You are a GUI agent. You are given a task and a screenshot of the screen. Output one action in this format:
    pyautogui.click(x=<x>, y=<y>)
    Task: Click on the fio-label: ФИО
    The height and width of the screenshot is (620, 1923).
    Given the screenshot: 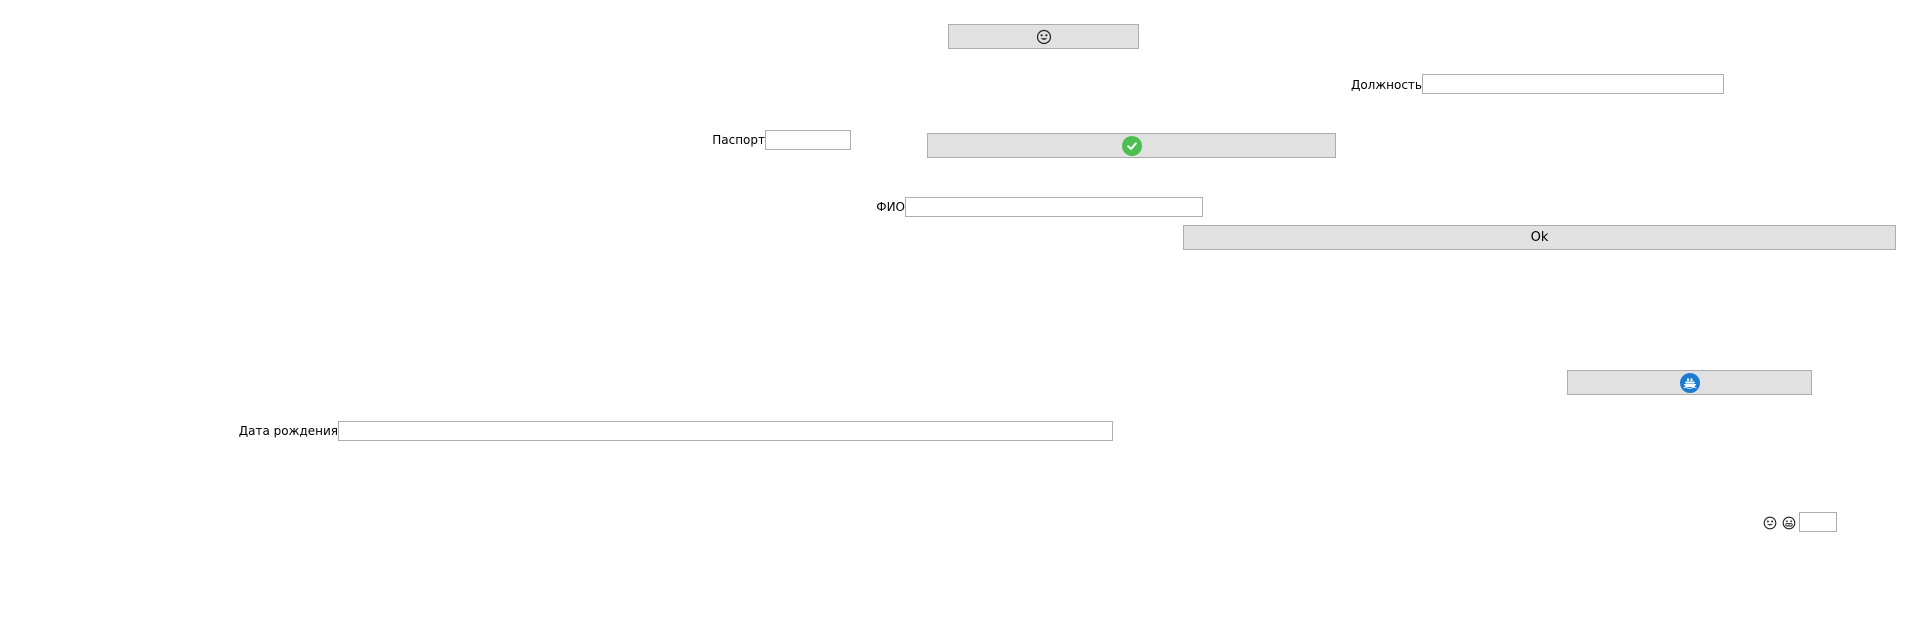 What is the action you would take?
    pyautogui.click(x=890, y=207)
    